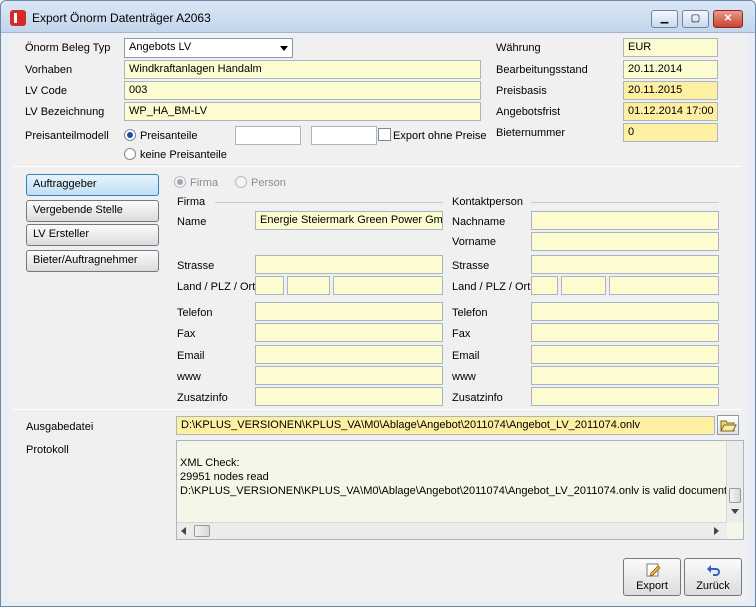 Image resolution: width=756 pixels, height=607 pixels. Describe the element at coordinates (670, 69) in the screenshot. I see `bearbeitungsstand-field: 20.11.2014` at that location.